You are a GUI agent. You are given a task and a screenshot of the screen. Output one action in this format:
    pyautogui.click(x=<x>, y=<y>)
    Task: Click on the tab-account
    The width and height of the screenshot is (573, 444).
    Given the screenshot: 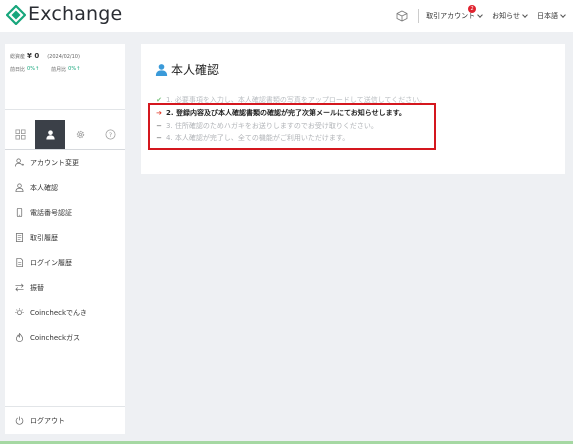 What is the action you would take?
    pyautogui.click(x=50, y=134)
    